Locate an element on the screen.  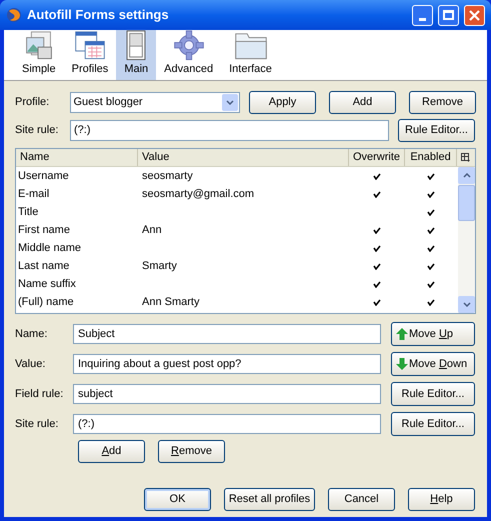
up-arrow-icon is located at coordinates (402, 334).